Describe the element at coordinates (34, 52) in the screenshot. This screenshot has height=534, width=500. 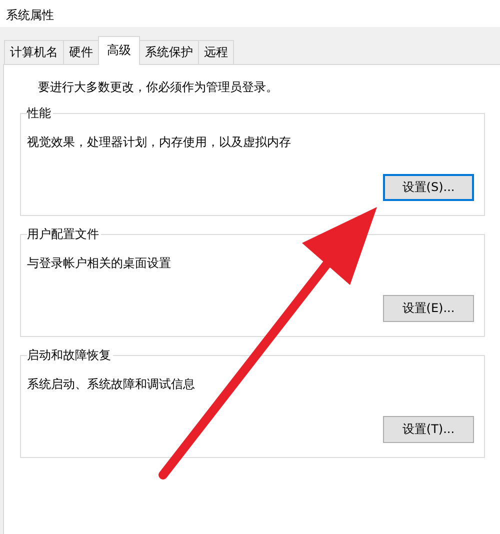
I see `tab: 计算机名` at that location.